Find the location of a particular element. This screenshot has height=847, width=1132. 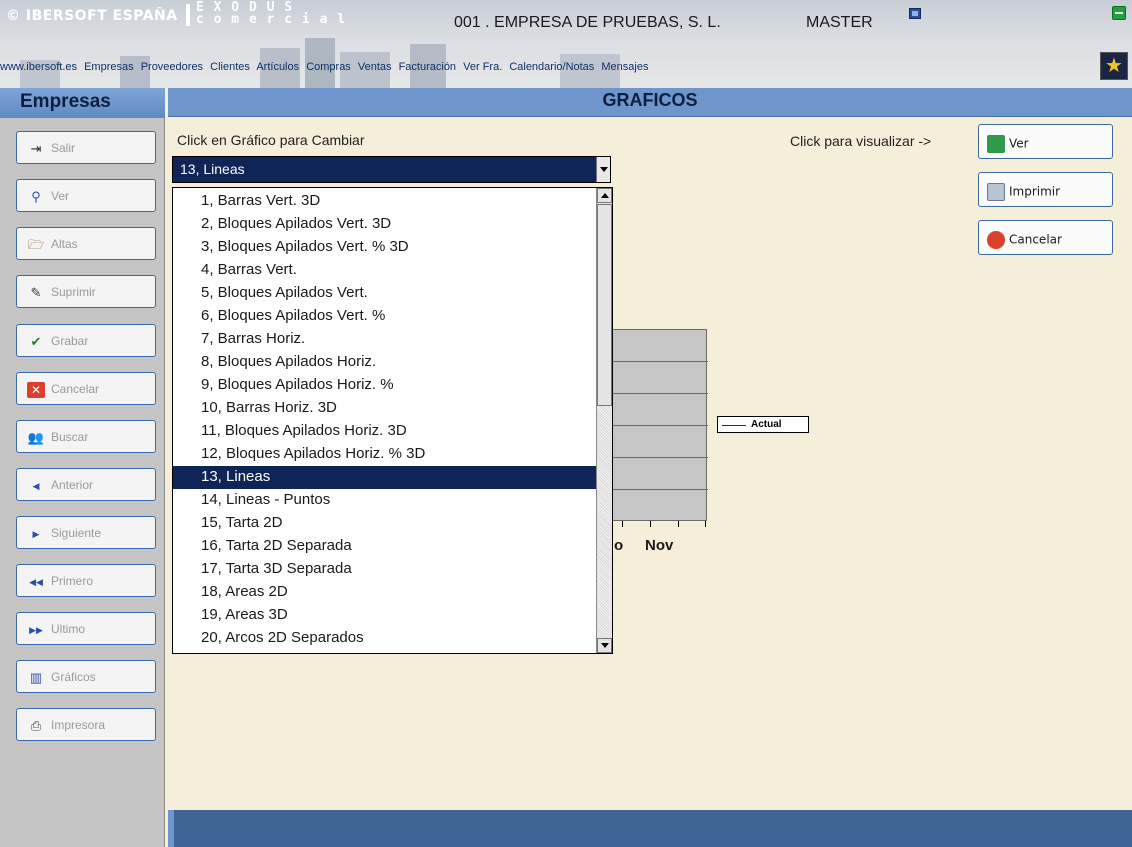

dropdown-option: 4, Barras Vert. is located at coordinates (385, 270).